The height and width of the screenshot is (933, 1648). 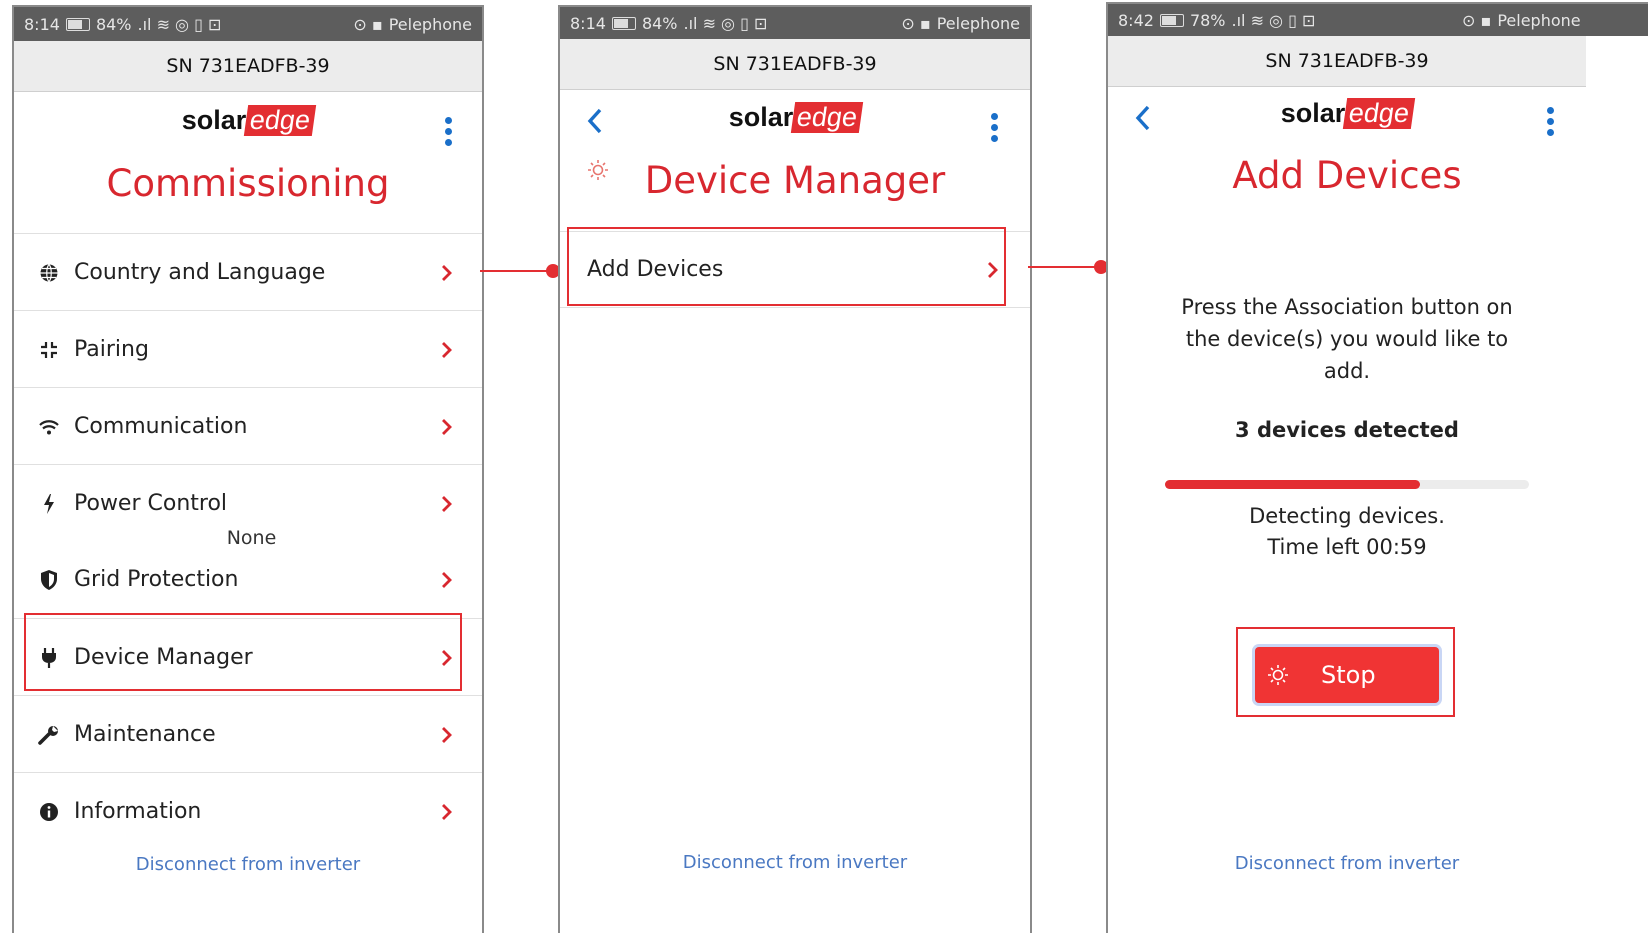 I want to click on globe-icon, so click(x=49, y=273).